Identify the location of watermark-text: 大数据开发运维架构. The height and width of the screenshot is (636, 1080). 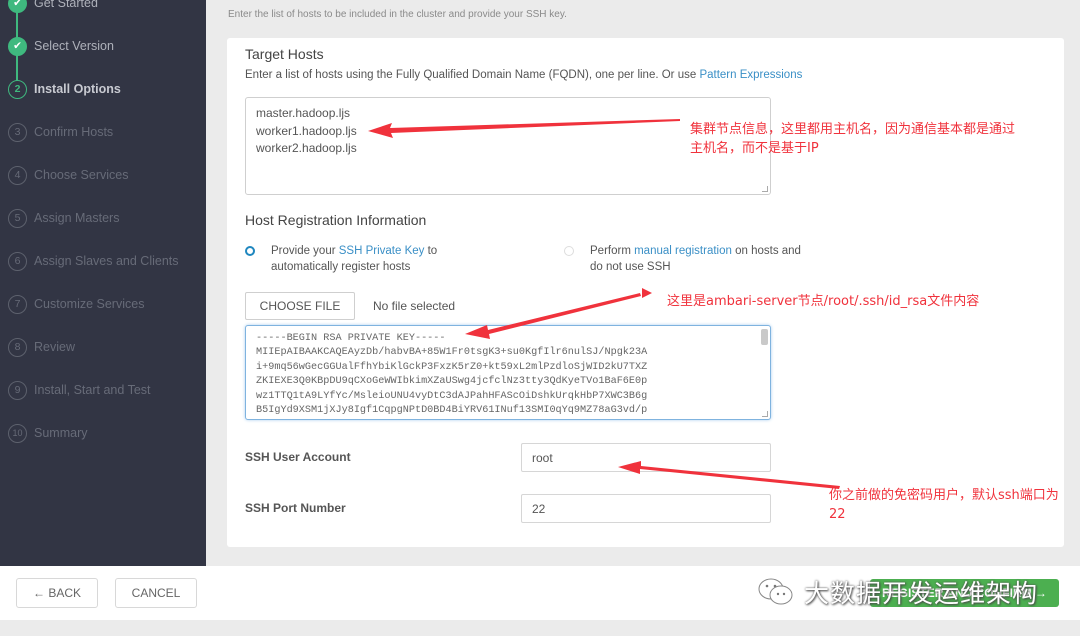
(921, 593).